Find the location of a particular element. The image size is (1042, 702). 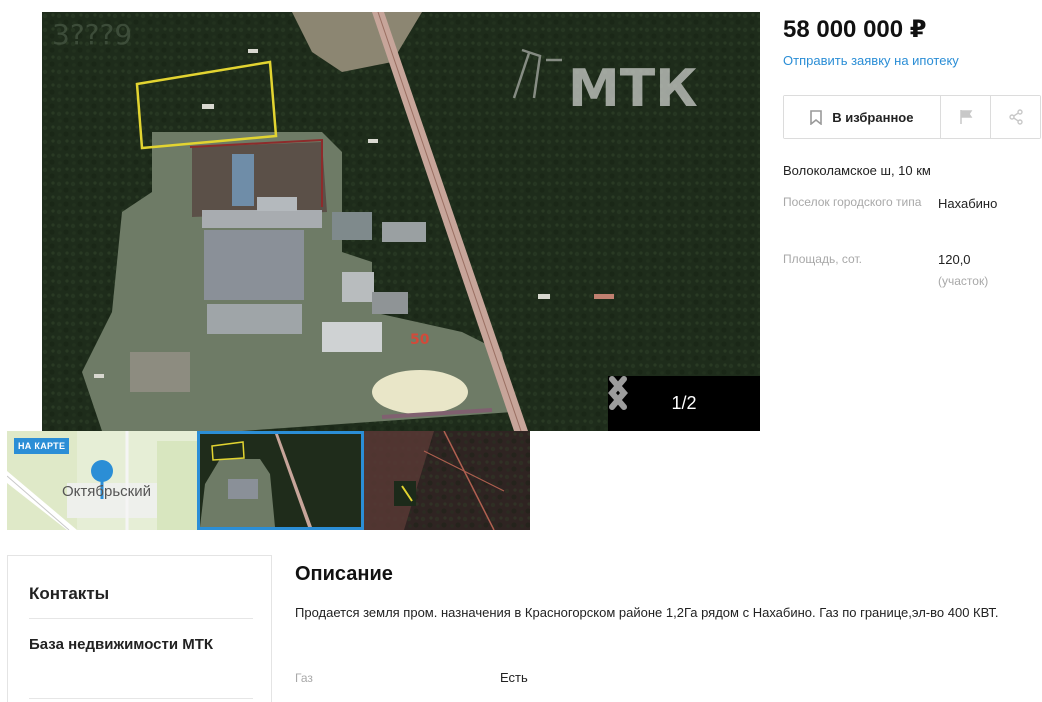

agency-name: База недвижимости МТК is located at coordinates (129, 645).